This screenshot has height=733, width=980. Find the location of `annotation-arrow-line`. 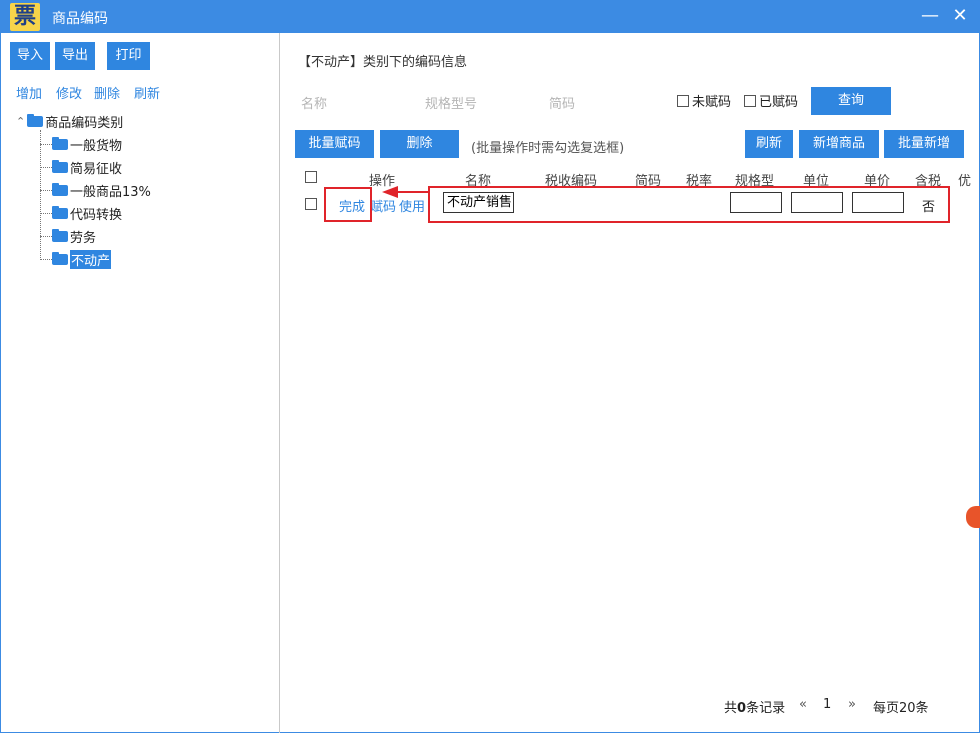

annotation-arrow-line is located at coordinates (413, 192).